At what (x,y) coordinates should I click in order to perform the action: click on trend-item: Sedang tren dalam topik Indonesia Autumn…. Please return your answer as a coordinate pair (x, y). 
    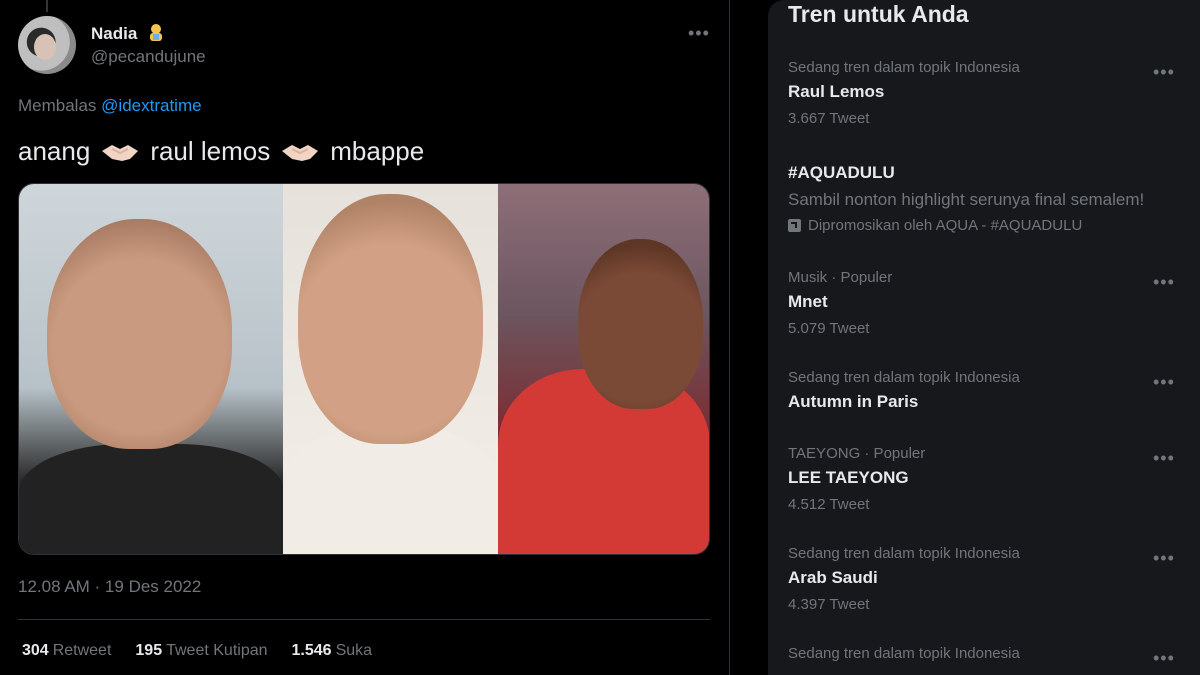
    Looking at the image, I should click on (984, 394).